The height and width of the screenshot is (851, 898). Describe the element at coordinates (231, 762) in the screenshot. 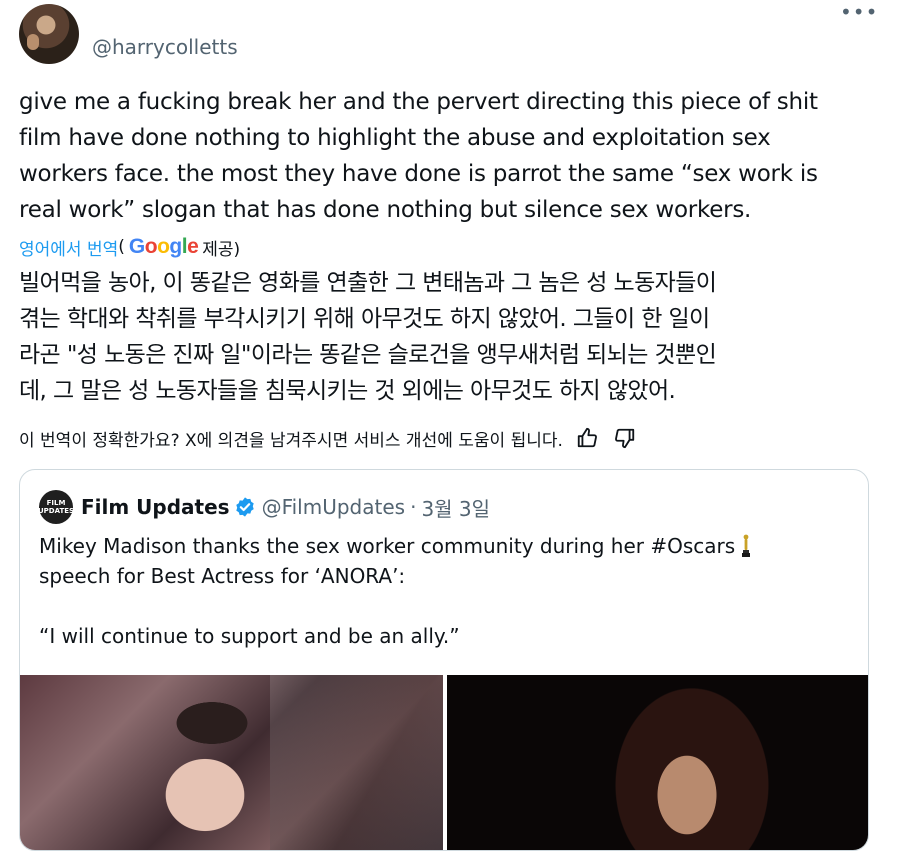

I see `media-image-left` at that location.